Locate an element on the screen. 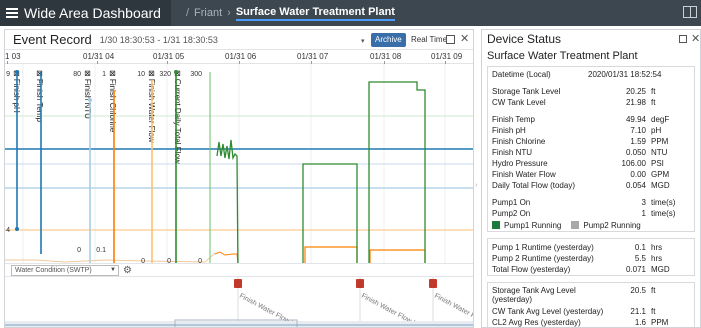 Image resolution: width=701 pixels, height=328 pixels. status-row-value: 1.59 is located at coordinates (638, 141).